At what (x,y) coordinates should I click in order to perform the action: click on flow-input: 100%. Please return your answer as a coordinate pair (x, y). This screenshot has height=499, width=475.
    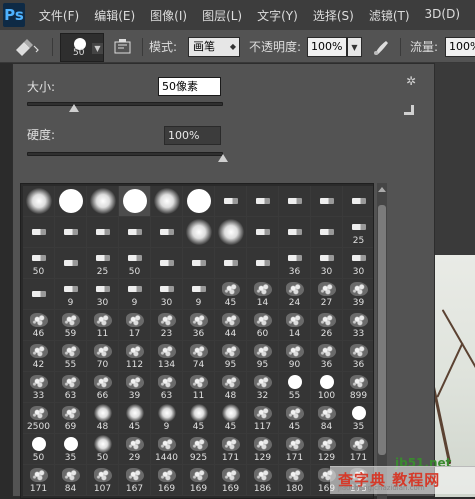
    Looking at the image, I should click on (460, 47).